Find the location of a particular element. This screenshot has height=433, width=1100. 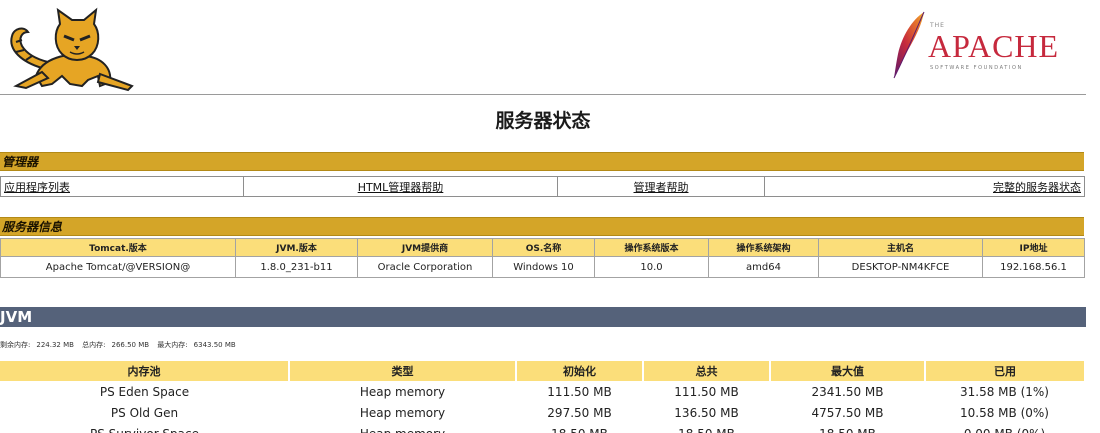

total-memory-label: 总内存: is located at coordinates (94, 345).